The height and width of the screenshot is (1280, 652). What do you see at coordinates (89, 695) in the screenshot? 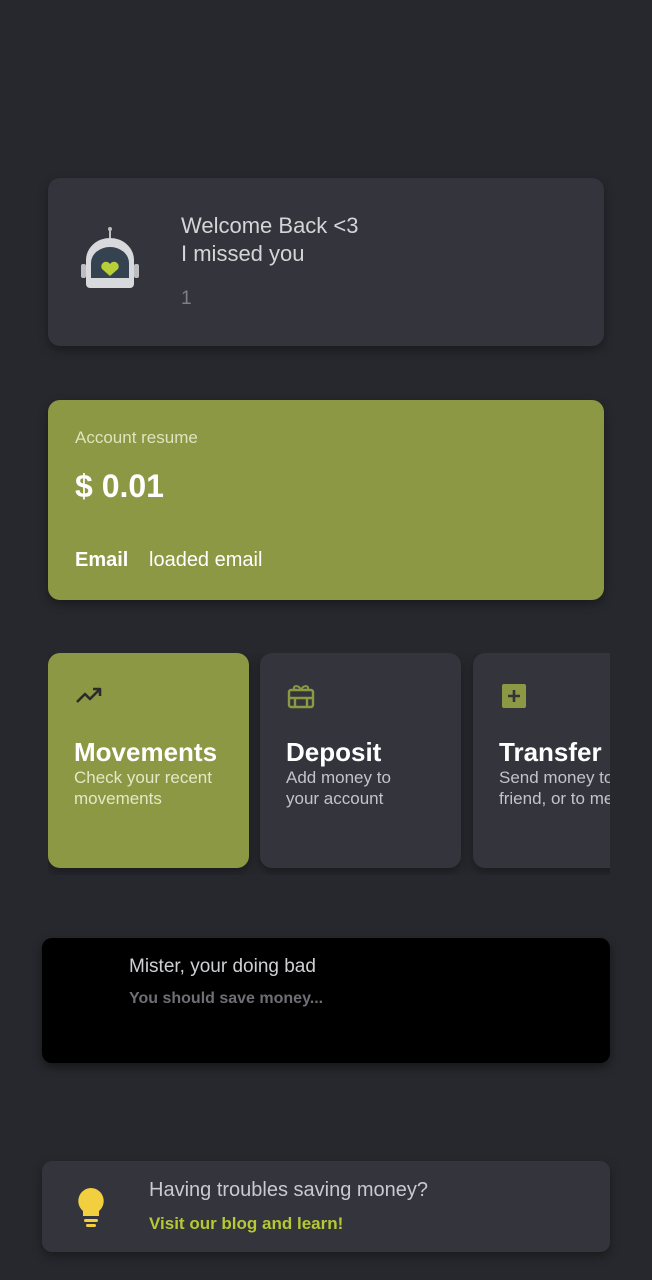
I see `trending-up-icon` at bounding box center [89, 695].